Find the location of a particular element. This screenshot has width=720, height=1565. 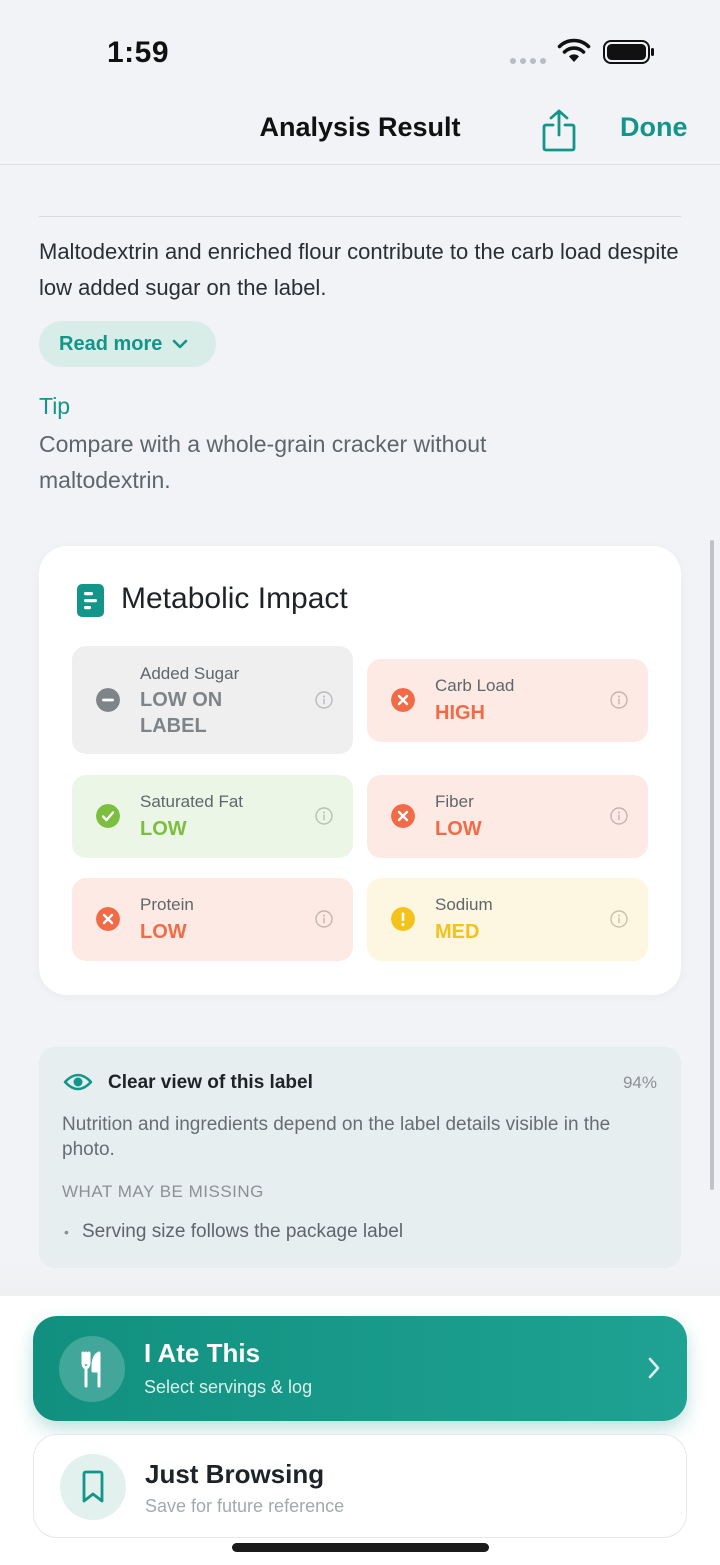

metric-value: HIGH is located at coordinates (460, 713).